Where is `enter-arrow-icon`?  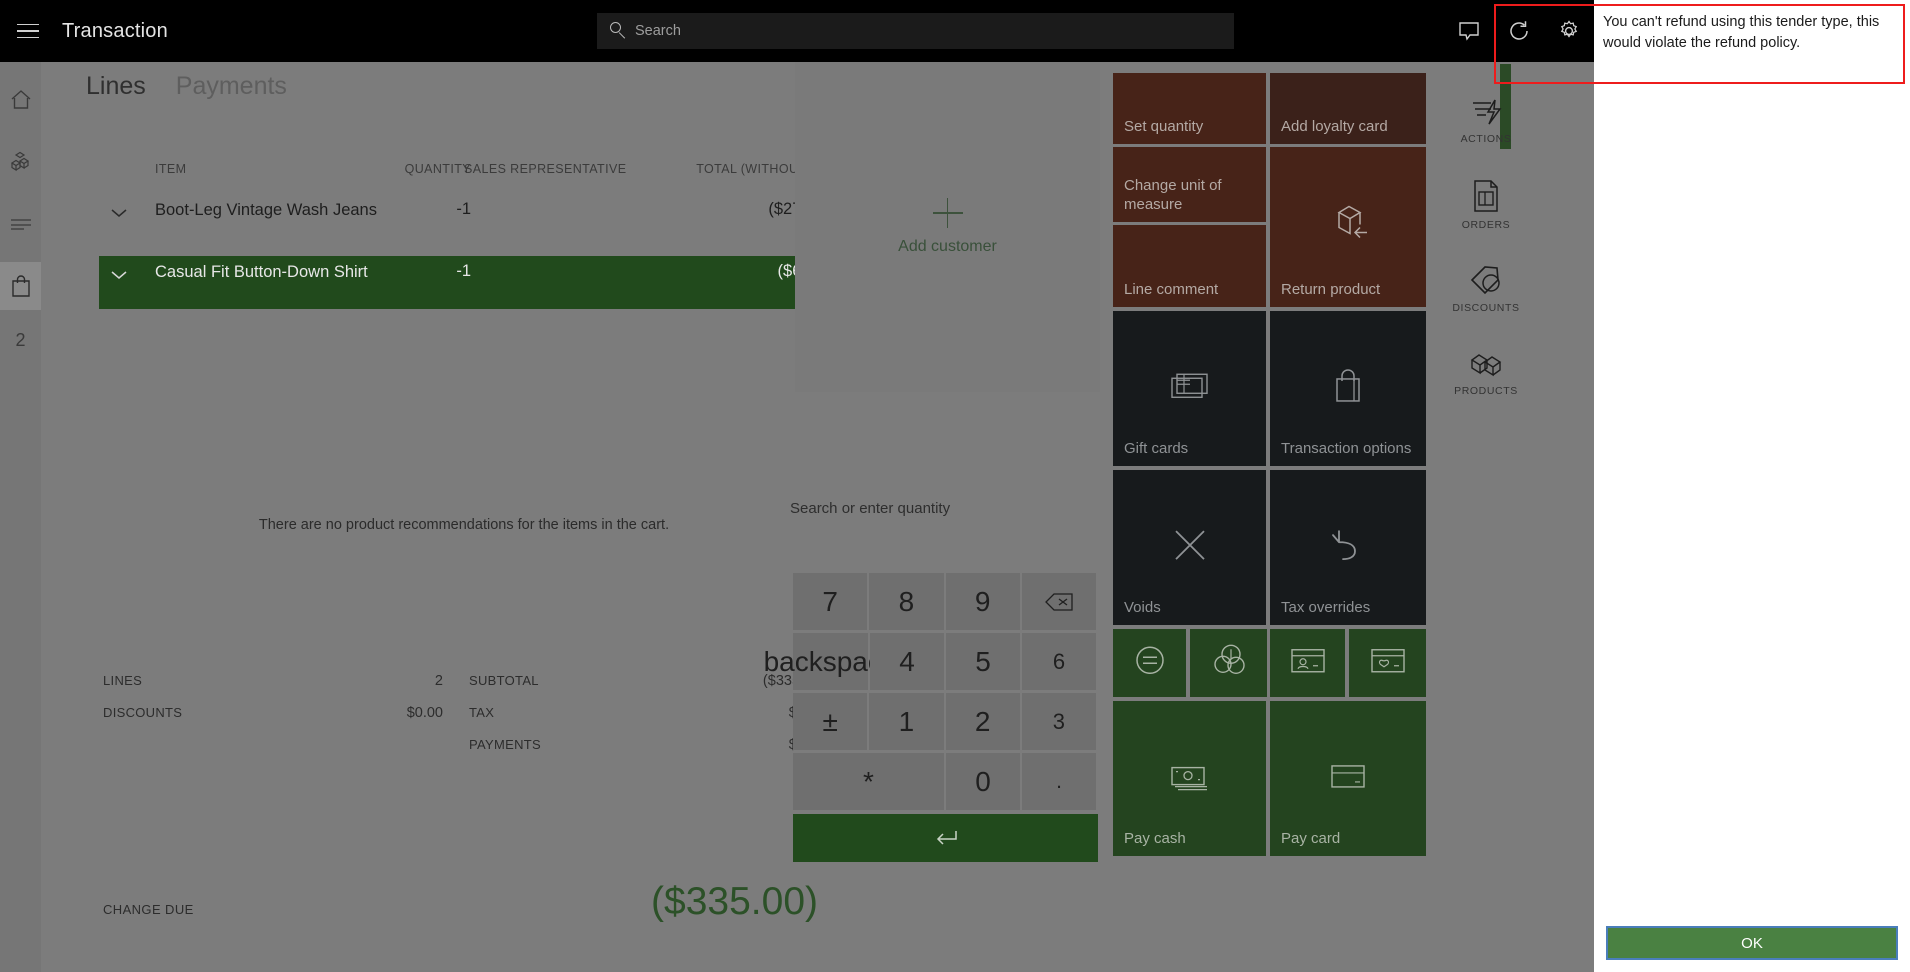 enter-arrow-icon is located at coordinates (945, 838).